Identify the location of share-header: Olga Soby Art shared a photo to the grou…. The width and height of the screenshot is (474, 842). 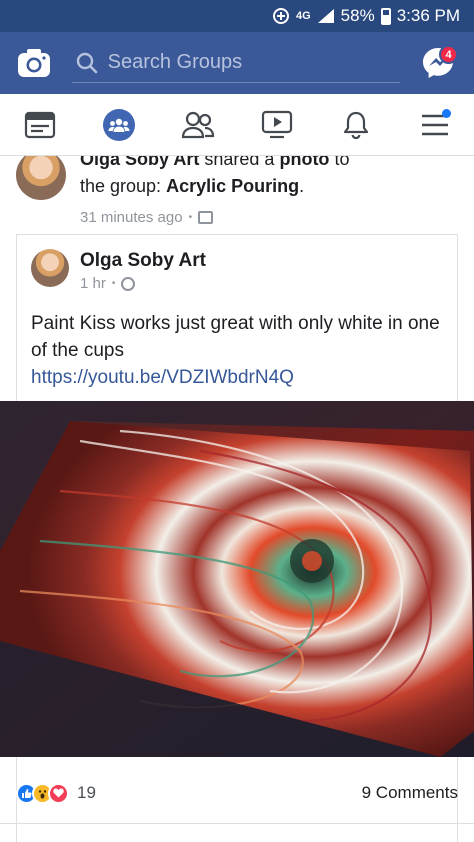
(237, 193).